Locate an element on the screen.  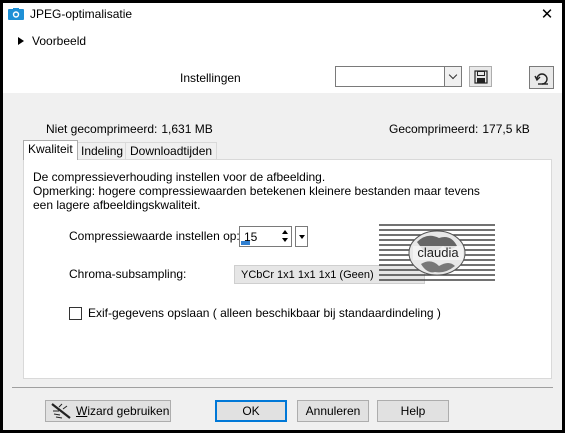
tab-indeling: Indeling is located at coordinates (102, 150).